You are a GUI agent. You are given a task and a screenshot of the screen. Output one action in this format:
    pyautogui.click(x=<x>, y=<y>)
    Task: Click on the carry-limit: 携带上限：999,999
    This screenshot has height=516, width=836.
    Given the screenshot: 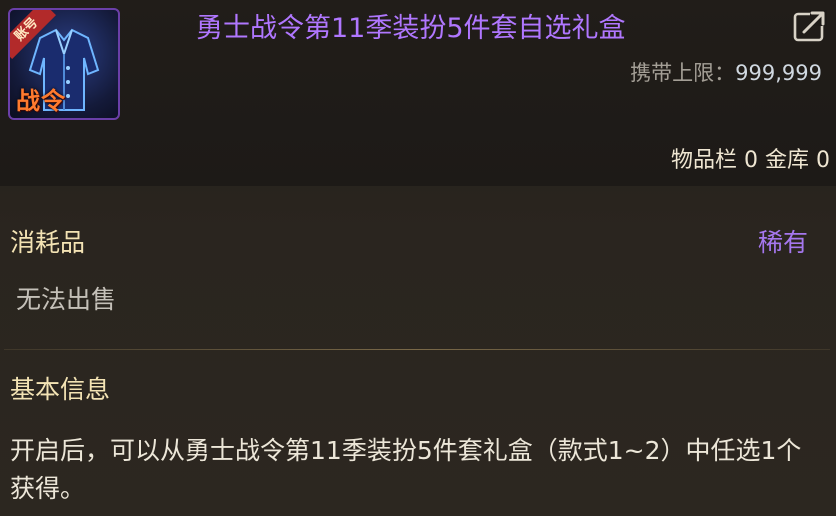 What is the action you would take?
    pyautogui.click(x=726, y=73)
    